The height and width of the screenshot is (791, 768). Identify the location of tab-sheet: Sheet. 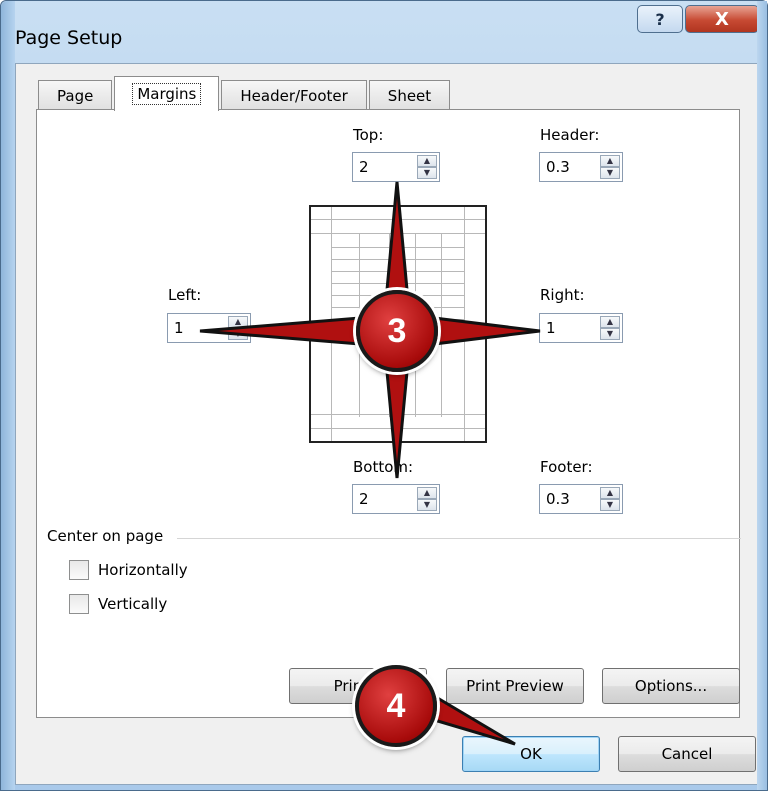
(409, 95).